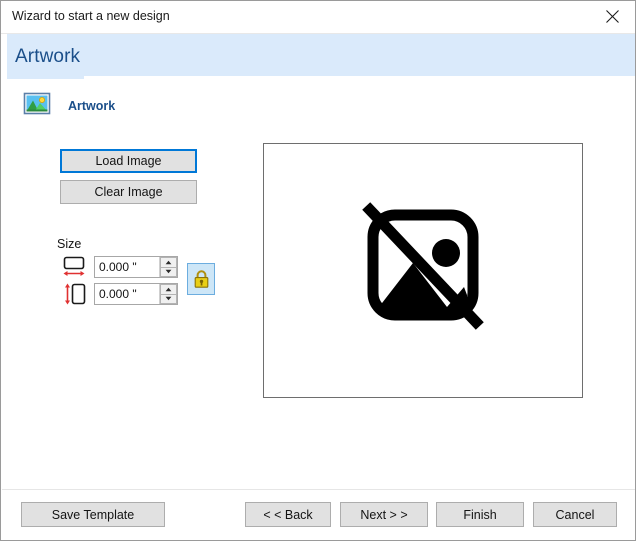 The height and width of the screenshot is (541, 636). What do you see at coordinates (423, 265) in the screenshot?
I see `no-image-icon` at bounding box center [423, 265].